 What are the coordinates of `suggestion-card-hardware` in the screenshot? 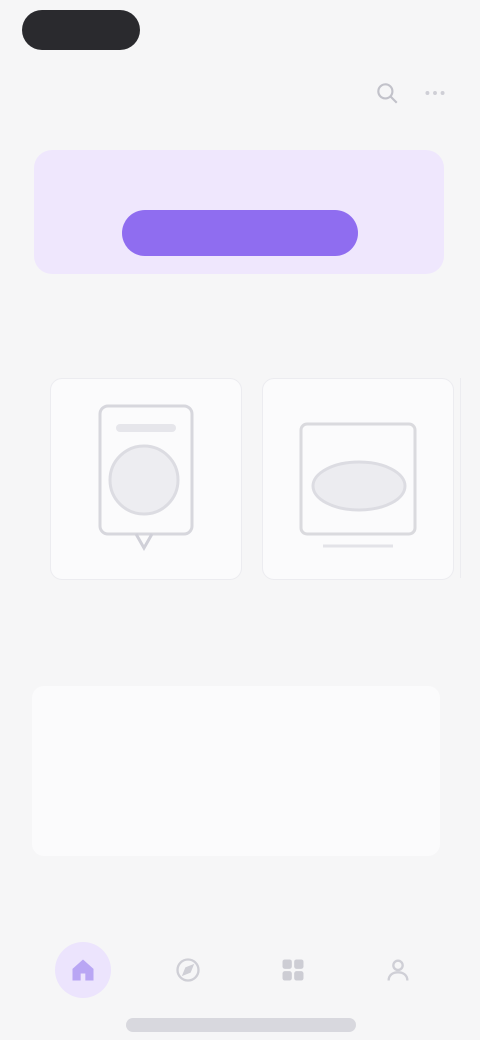 It's located at (358, 479).